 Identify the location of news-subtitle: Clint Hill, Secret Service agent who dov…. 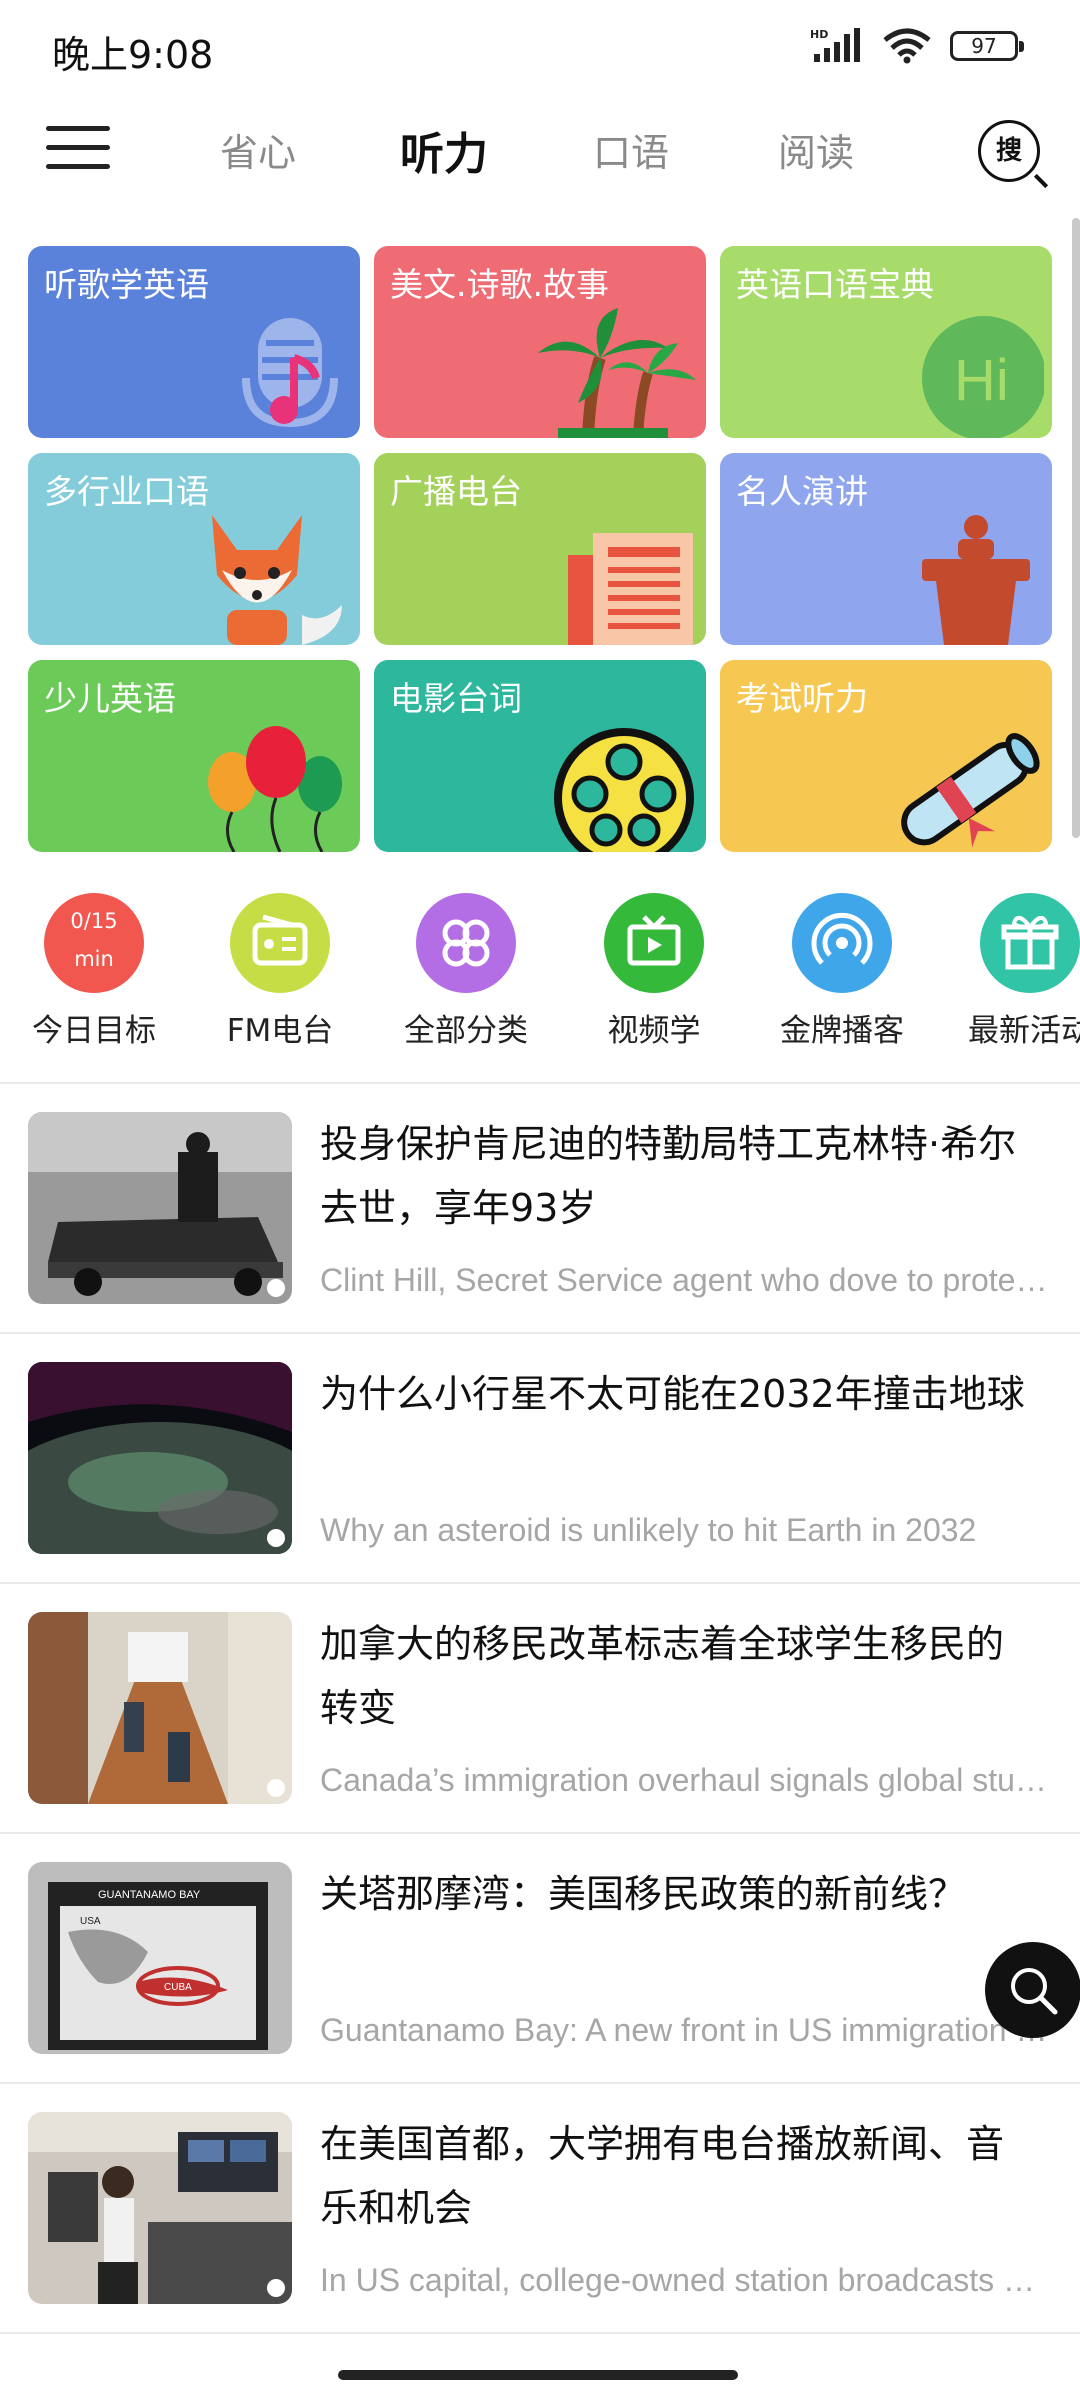
(685, 1280).